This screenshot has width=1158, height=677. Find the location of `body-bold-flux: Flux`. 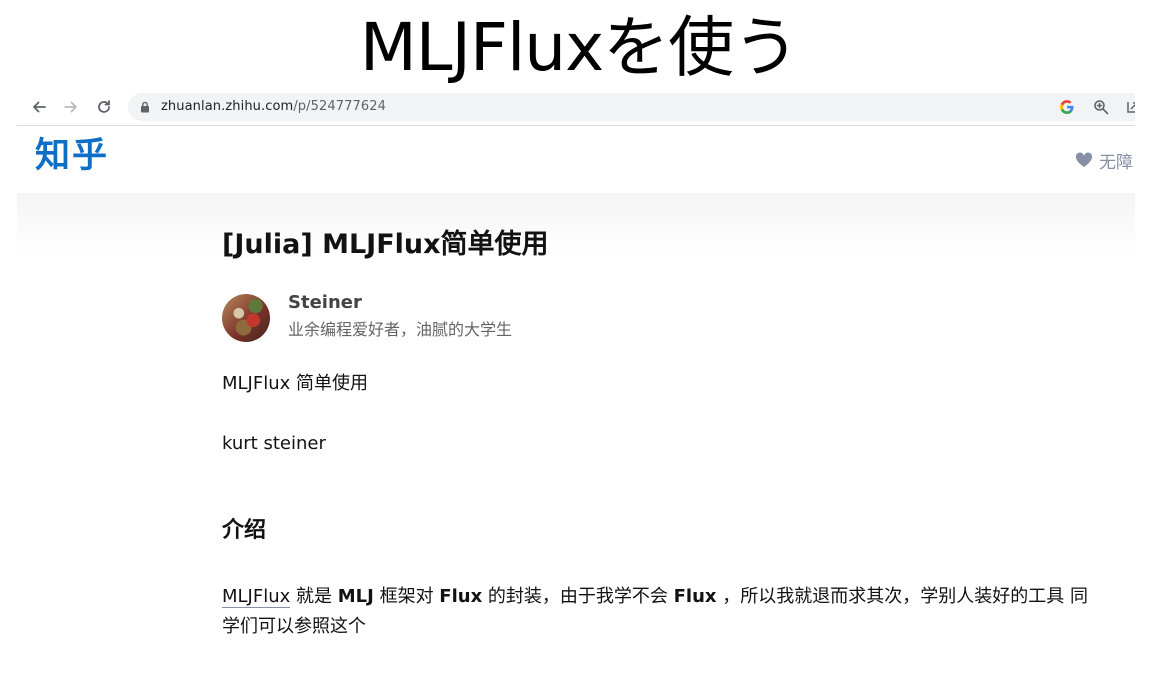

body-bold-flux: Flux is located at coordinates (461, 596).